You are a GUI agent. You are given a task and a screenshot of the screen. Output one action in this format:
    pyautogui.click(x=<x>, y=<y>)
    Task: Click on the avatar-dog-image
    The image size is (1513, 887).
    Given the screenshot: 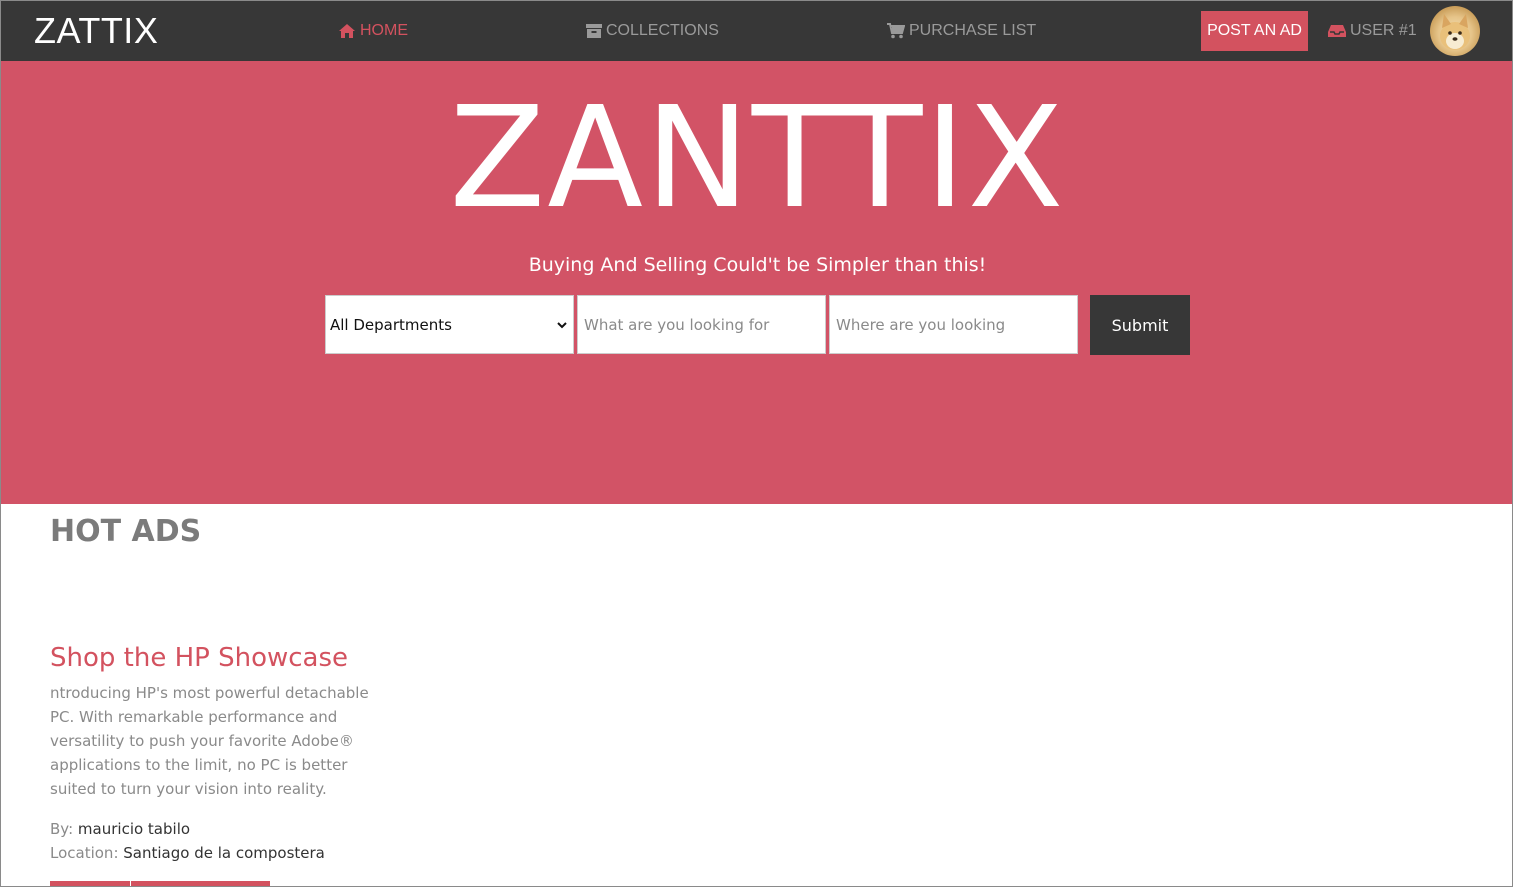 What is the action you would take?
    pyautogui.click(x=1455, y=32)
    